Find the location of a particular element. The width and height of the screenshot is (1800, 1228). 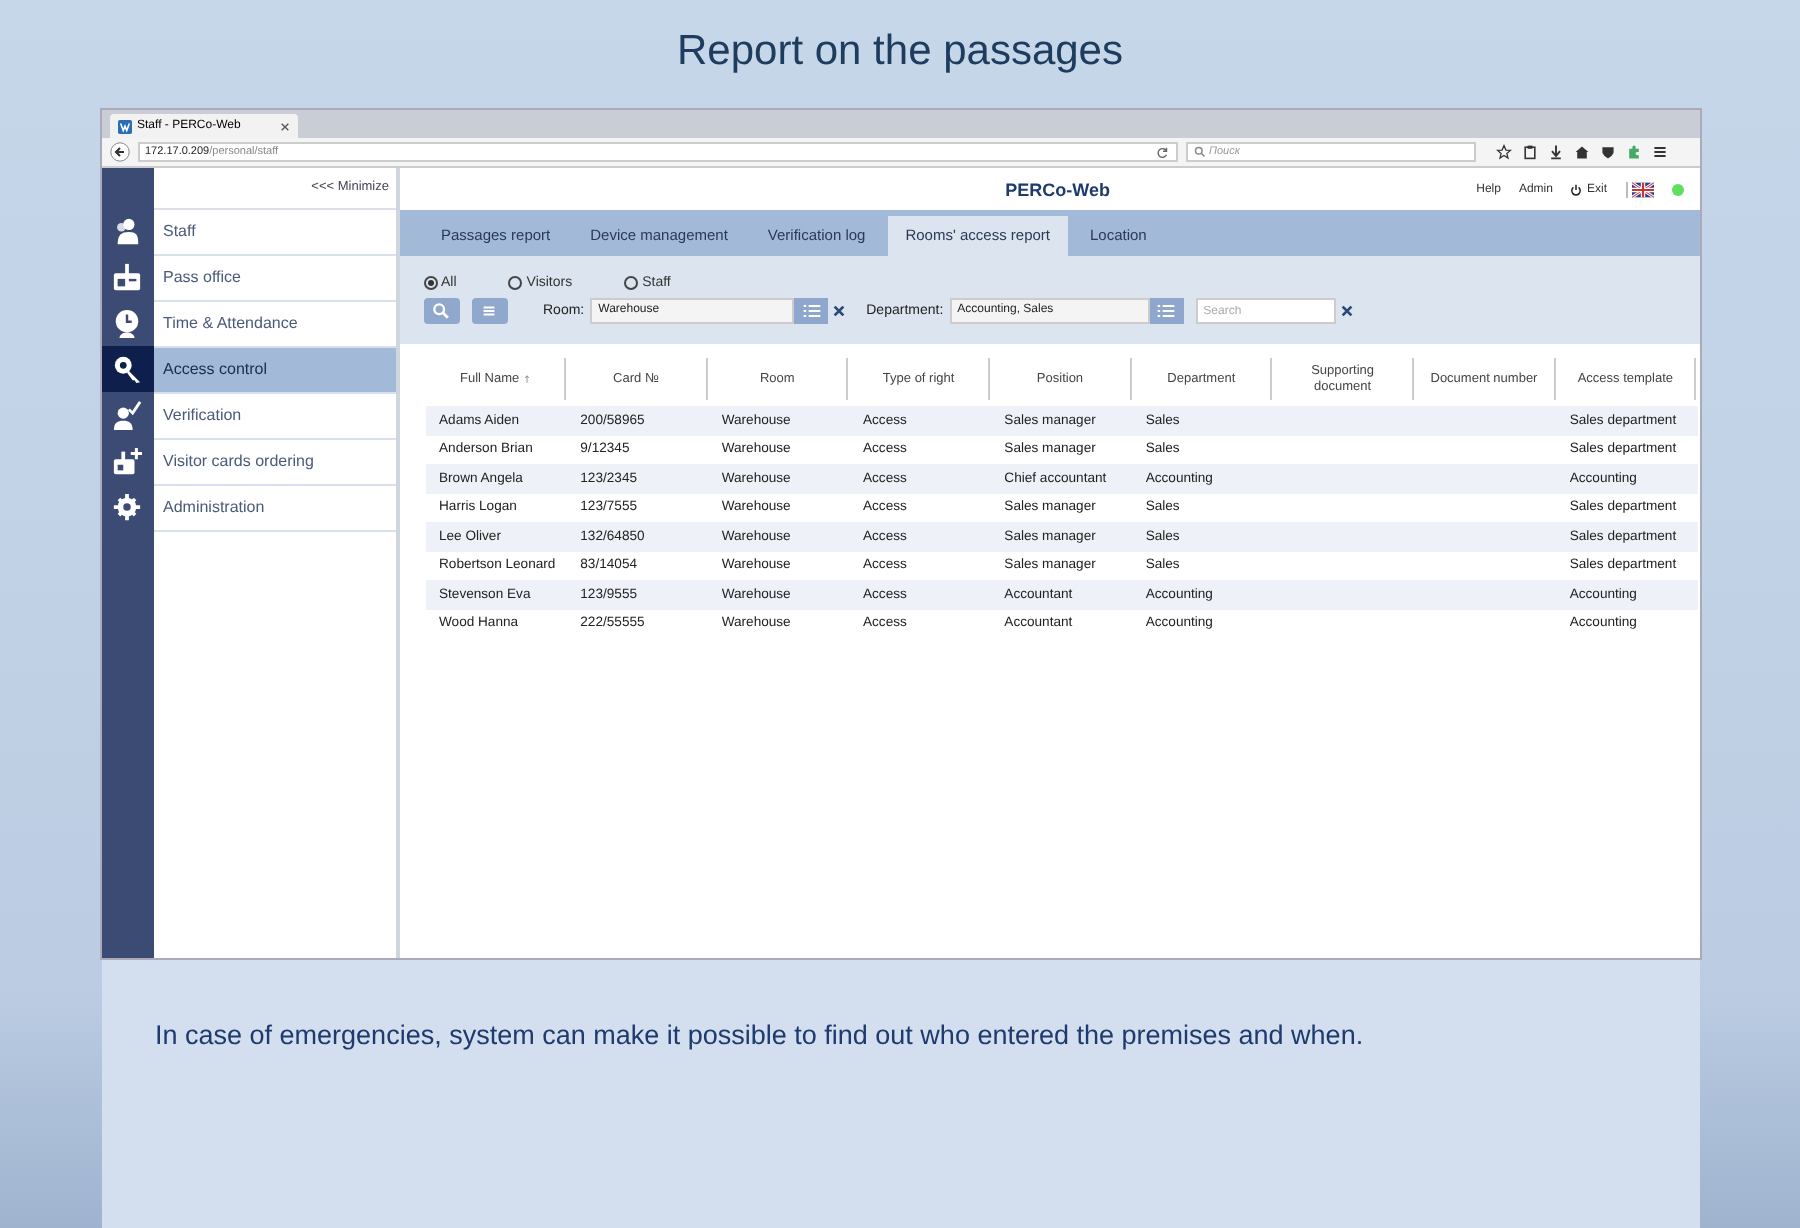

download-icon is located at coordinates (1555, 152).